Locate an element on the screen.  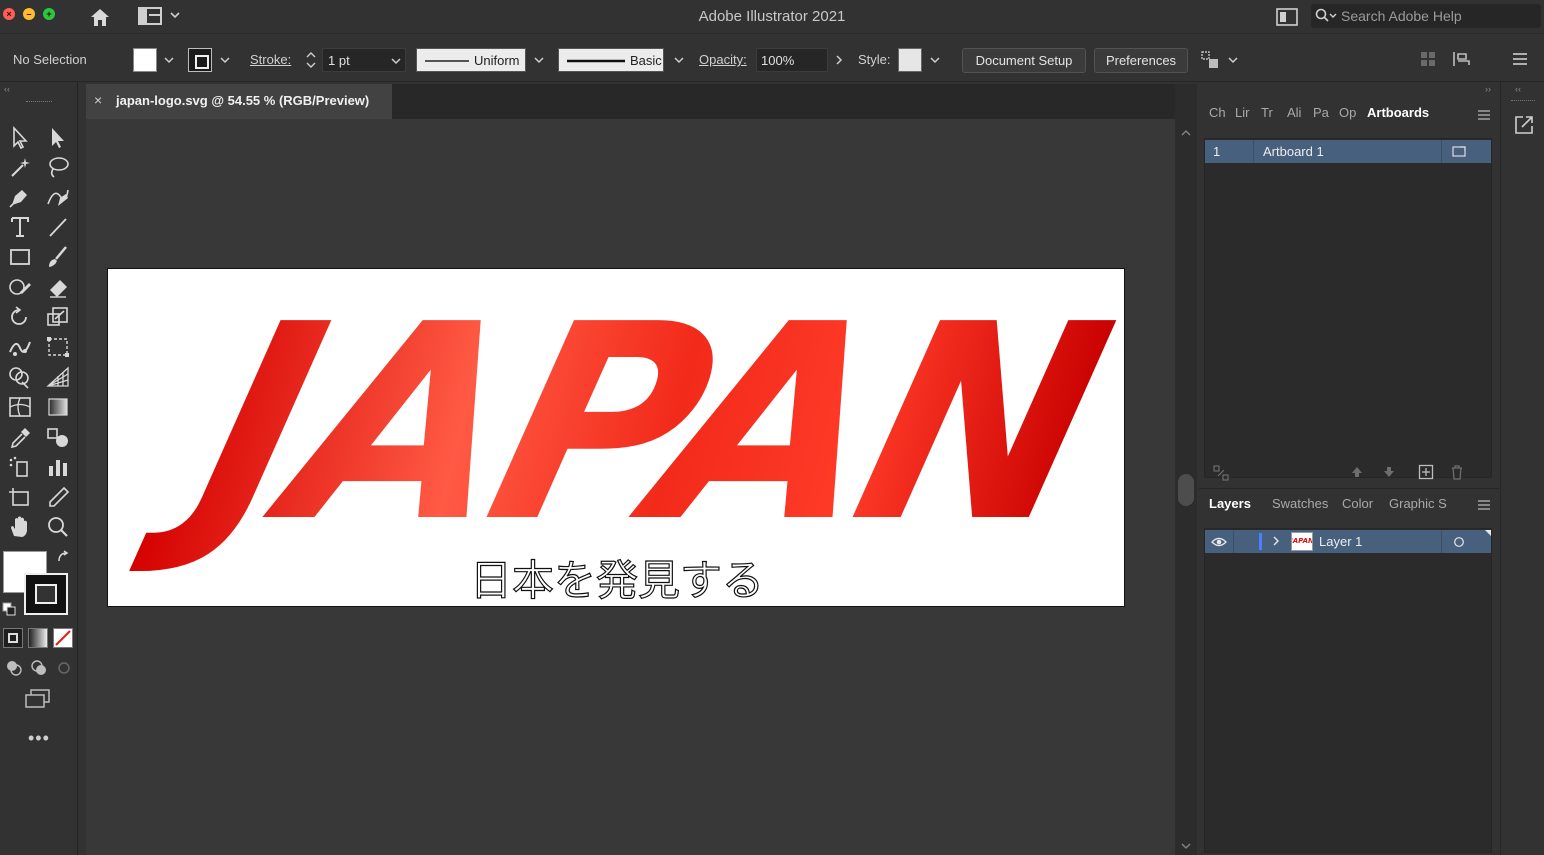
magic-wand-tool-icon is located at coordinates (20, 167).